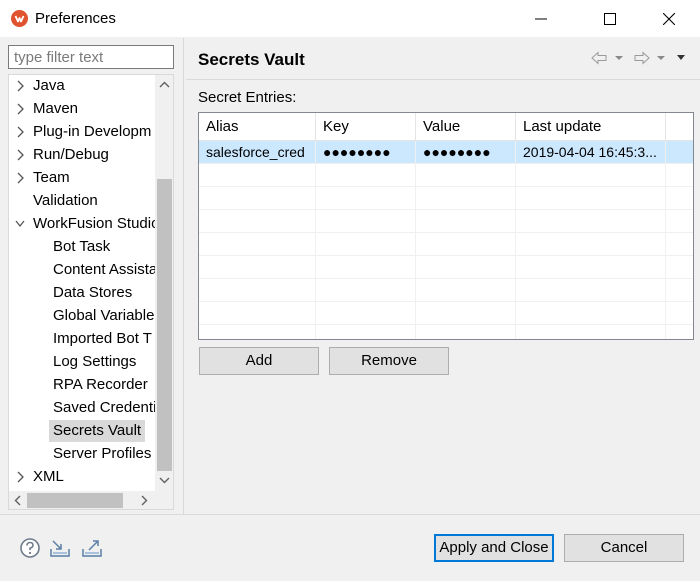 Image resolution: width=700 pixels, height=581 pixels. Describe the element at coordinates (144, 500) in the screenshot. I see `scroll-right-icon` at that location.